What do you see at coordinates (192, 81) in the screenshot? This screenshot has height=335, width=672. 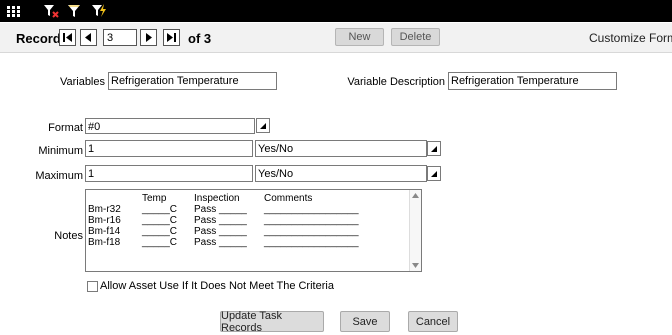 I see `variables-field: Refrigeration Temperature` at bounding box center [192, 81].